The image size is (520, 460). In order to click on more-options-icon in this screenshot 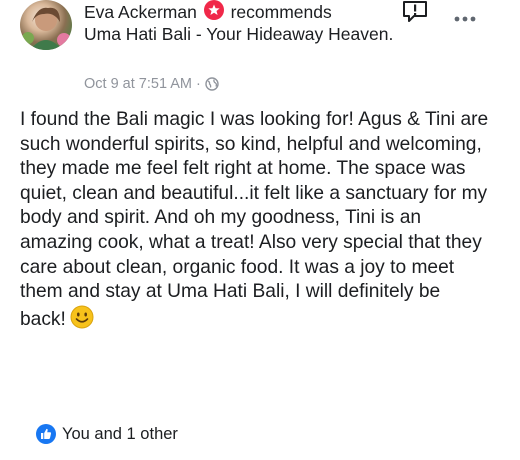, I will do `click(465, 18)`.